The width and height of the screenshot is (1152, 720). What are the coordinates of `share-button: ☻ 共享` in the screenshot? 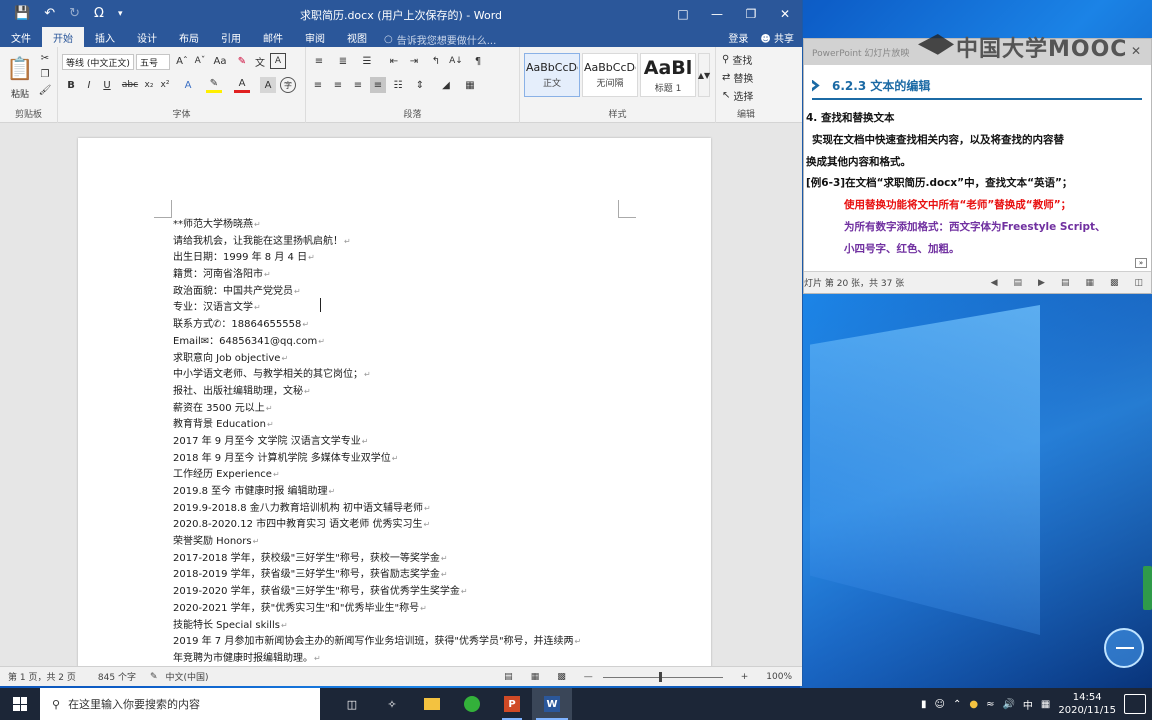 It's located at (777, 37).